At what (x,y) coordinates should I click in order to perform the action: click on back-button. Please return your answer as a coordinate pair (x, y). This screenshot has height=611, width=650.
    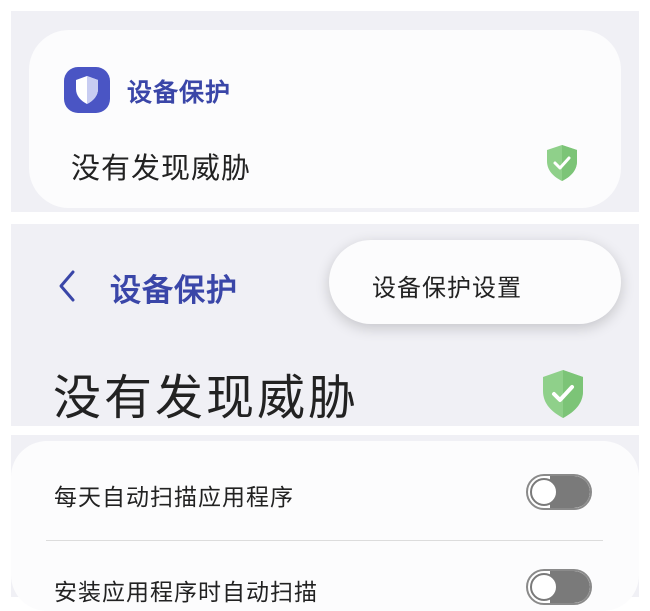
    Looking at the image, I should click on (67, 286).